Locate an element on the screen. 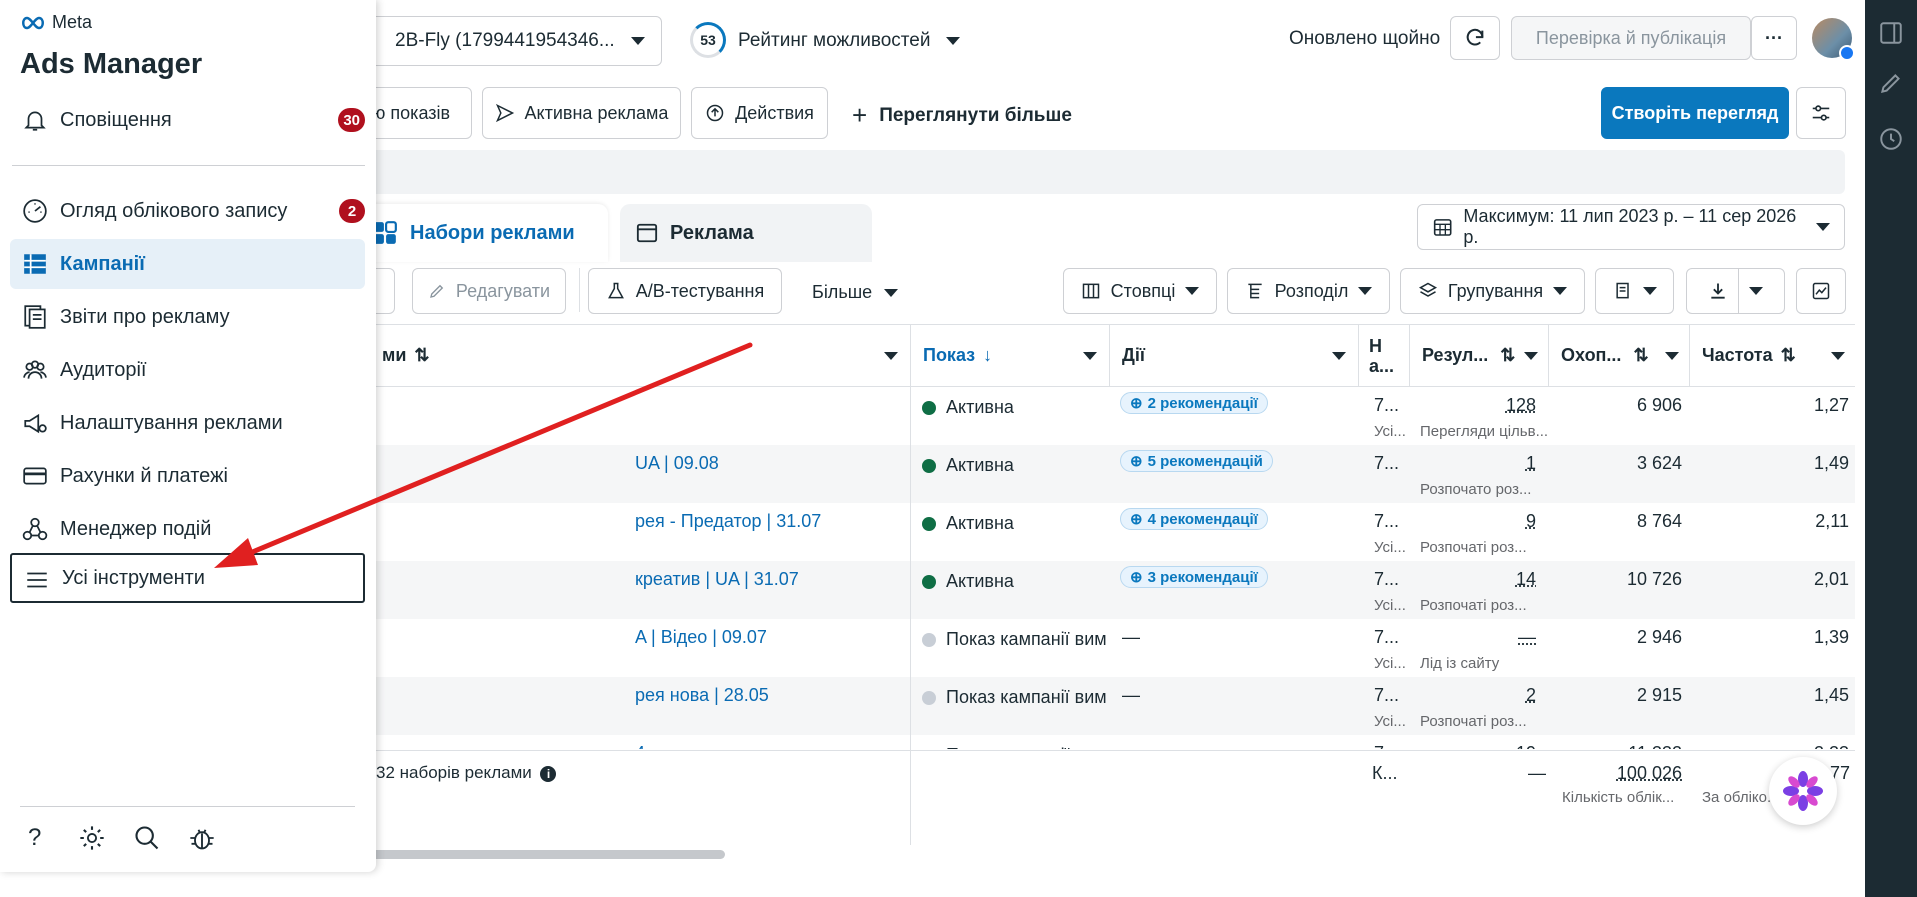  edit-button: Редагувати is located at coordinates (489, 291).